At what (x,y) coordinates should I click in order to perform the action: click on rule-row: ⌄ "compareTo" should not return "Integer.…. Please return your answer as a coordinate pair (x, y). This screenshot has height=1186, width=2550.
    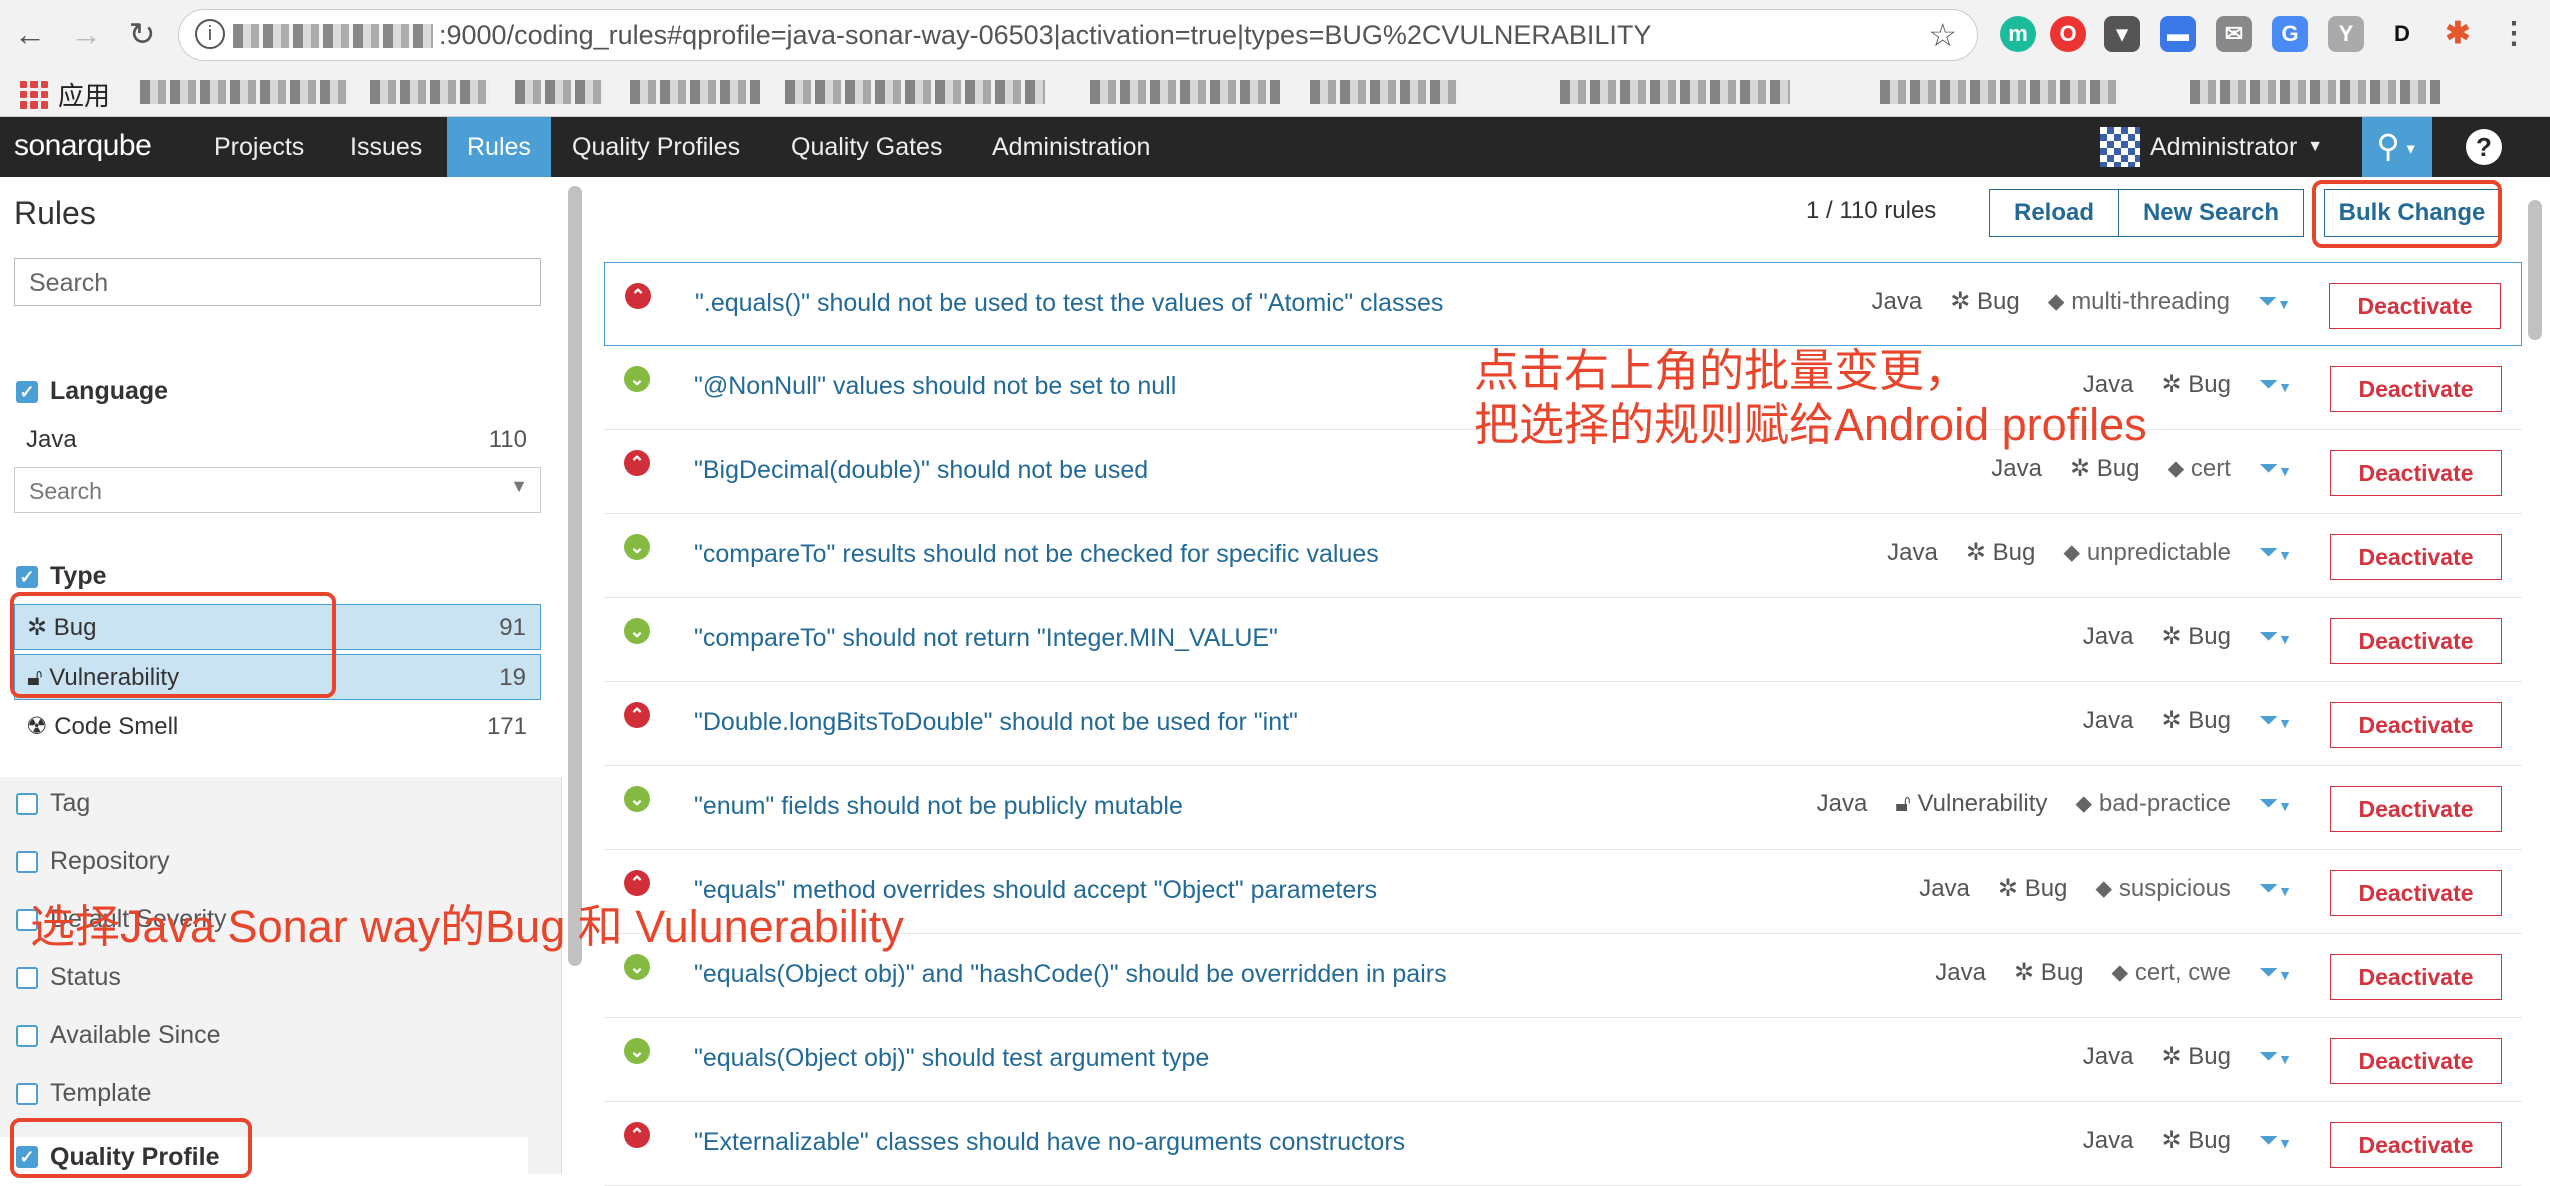
    Looking at the image, I should click on (1563, 640).